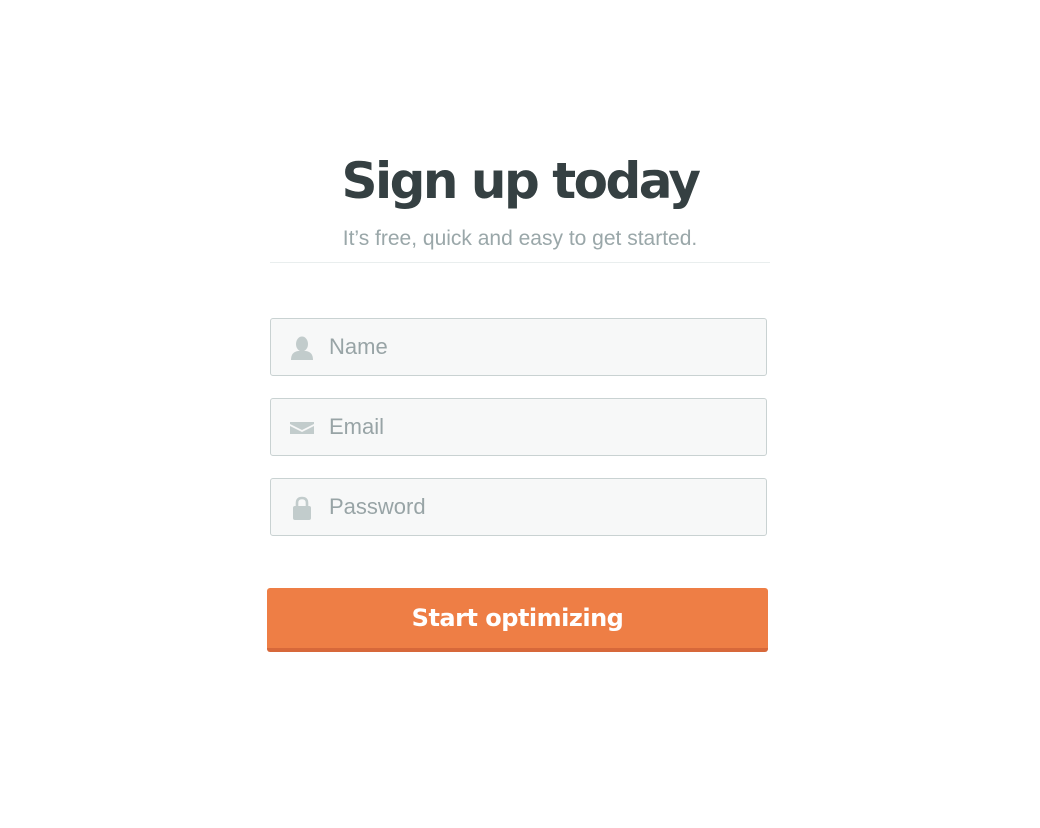 The width and height of the screenshot is (1040, 828). What do you see at coordinates (539, 507) in the screenshot?
I see `password-input` at bounding box center [539, 507].